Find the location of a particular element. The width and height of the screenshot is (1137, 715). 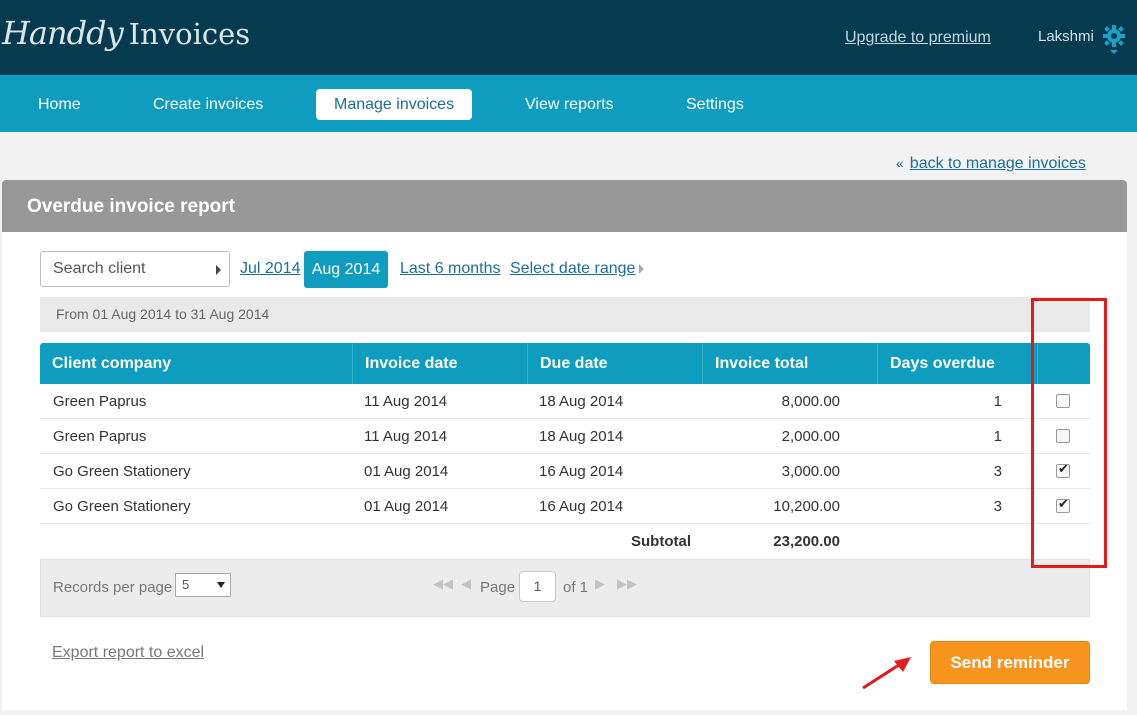

cell-invoice-total: 8,000.00 is located at coordinates (810, 401).